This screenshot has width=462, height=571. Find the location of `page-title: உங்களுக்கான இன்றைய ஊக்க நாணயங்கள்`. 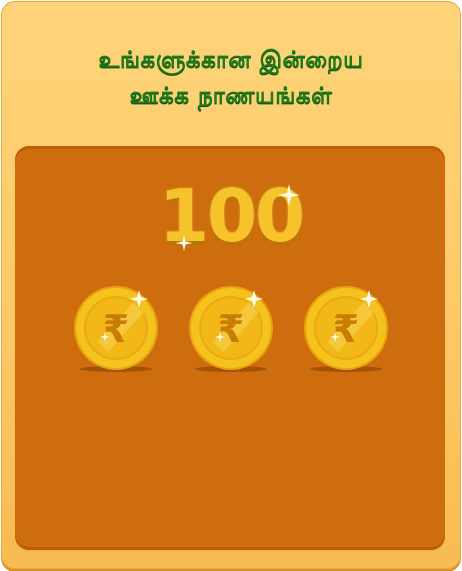

page-title: உங்களுக்கான இன்றைய ஊக்க நாணயங்கள் is located at coordinates (231, 78).